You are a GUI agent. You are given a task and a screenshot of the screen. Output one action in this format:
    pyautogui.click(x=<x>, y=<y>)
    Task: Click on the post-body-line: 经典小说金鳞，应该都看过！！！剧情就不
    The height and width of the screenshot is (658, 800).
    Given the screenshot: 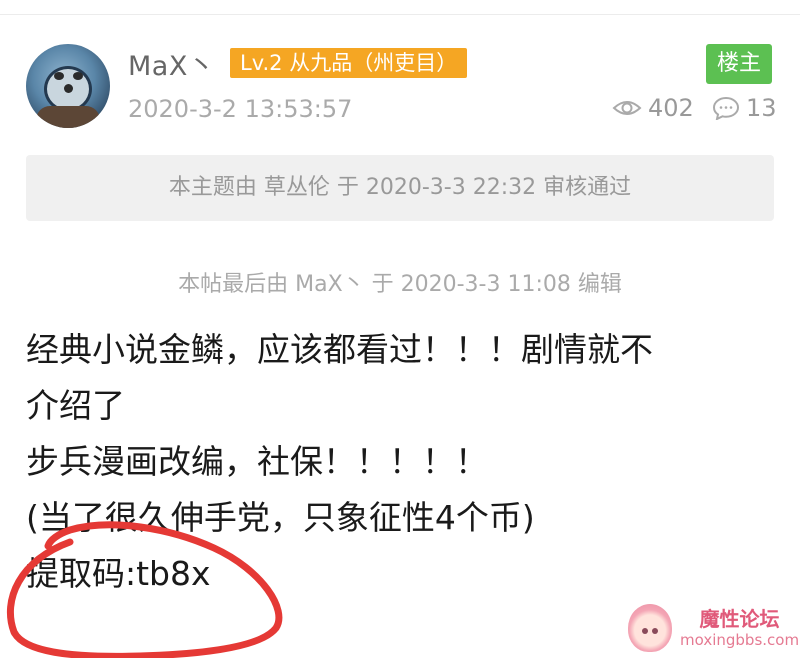 What is the action you would take?
    pyautogui.click(x=339, y=349)
    